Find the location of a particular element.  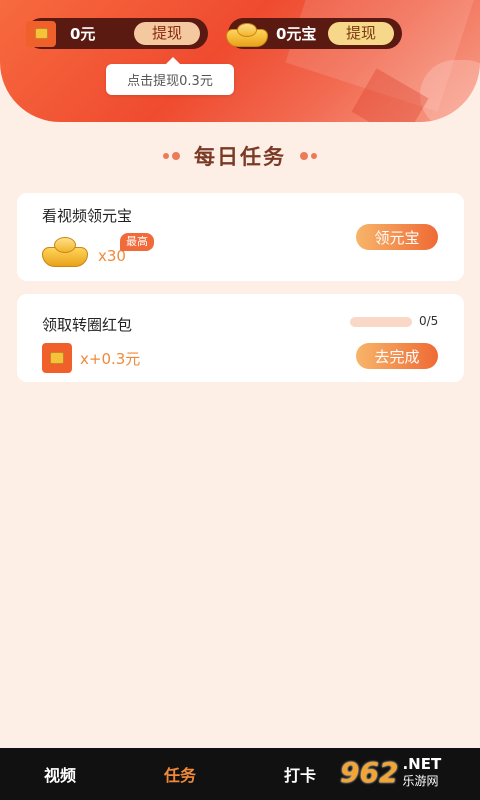

max-badge: 最高 is located at coordinates (137, 242).